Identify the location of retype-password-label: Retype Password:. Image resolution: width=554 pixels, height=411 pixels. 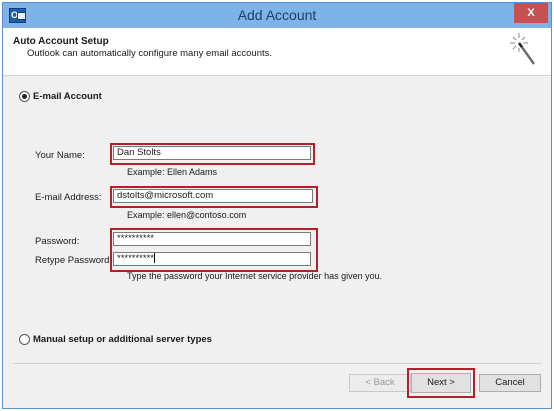
(74, 260).